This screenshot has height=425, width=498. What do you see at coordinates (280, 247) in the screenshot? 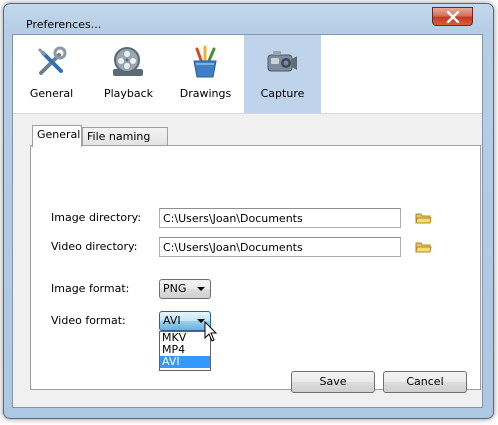
I see `video-directory-input` at bounding box center [280, 247].